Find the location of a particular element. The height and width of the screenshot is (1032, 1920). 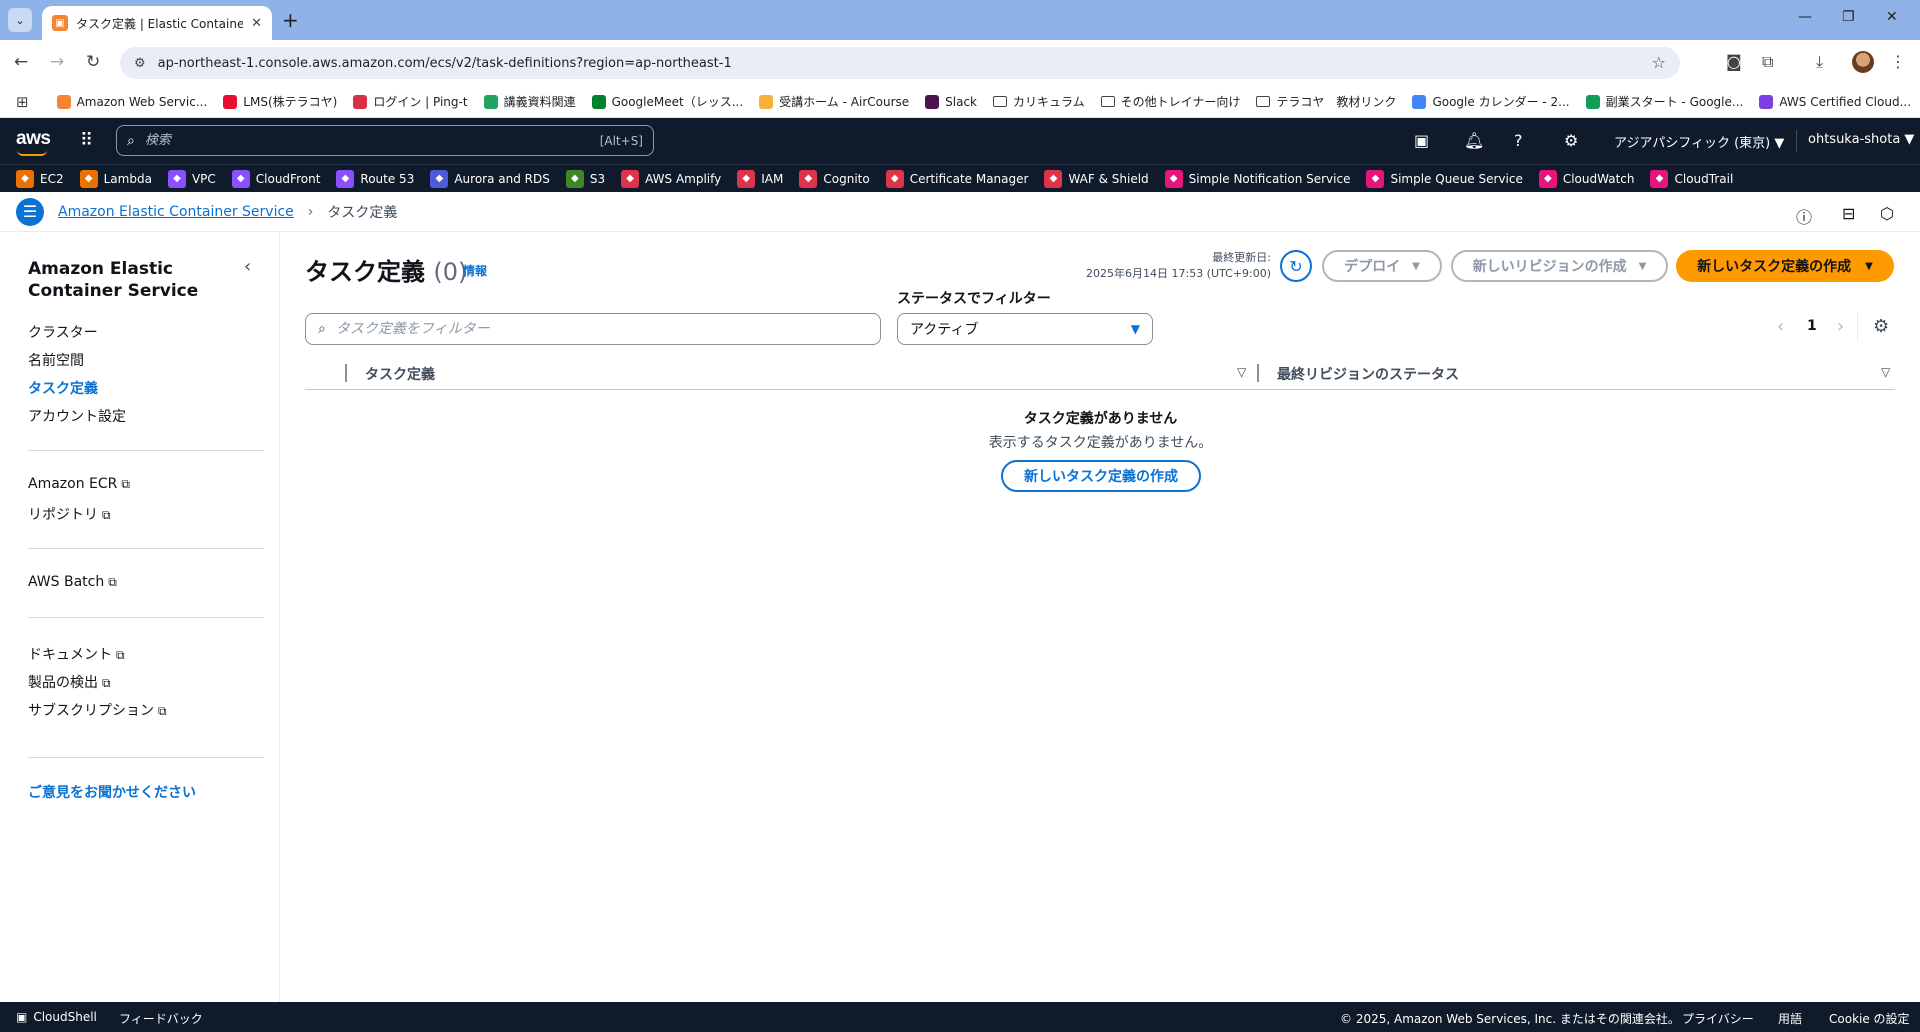

aws-search-box: ⌕ [Alt+S] is located at coordinates (385, 140).